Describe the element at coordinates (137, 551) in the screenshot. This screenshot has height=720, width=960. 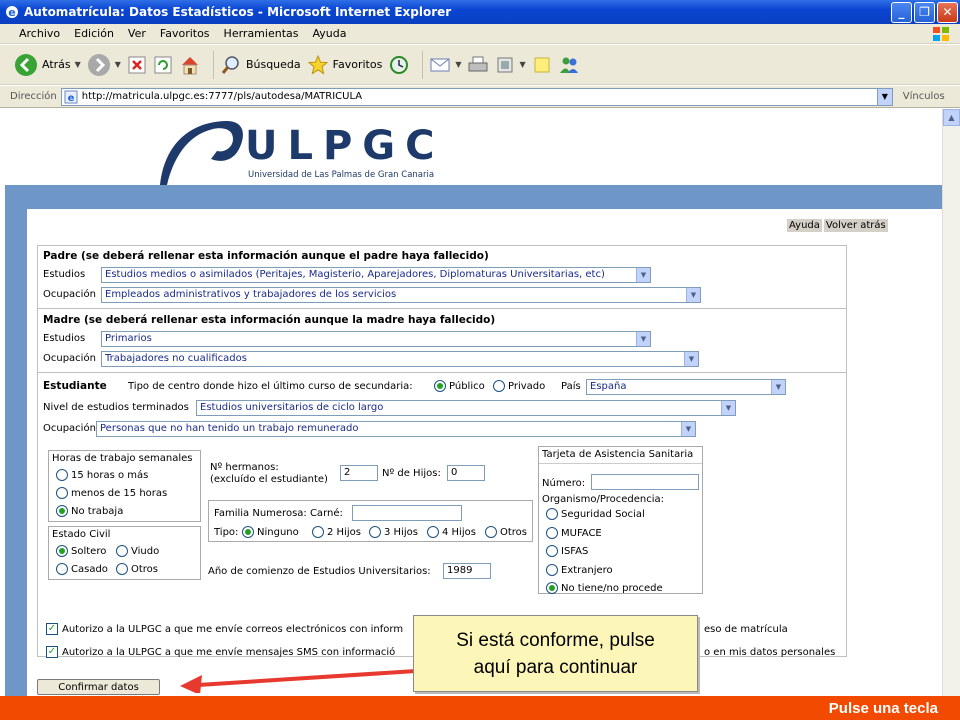
I see `civil-option-viudo: Viudo` at that location.